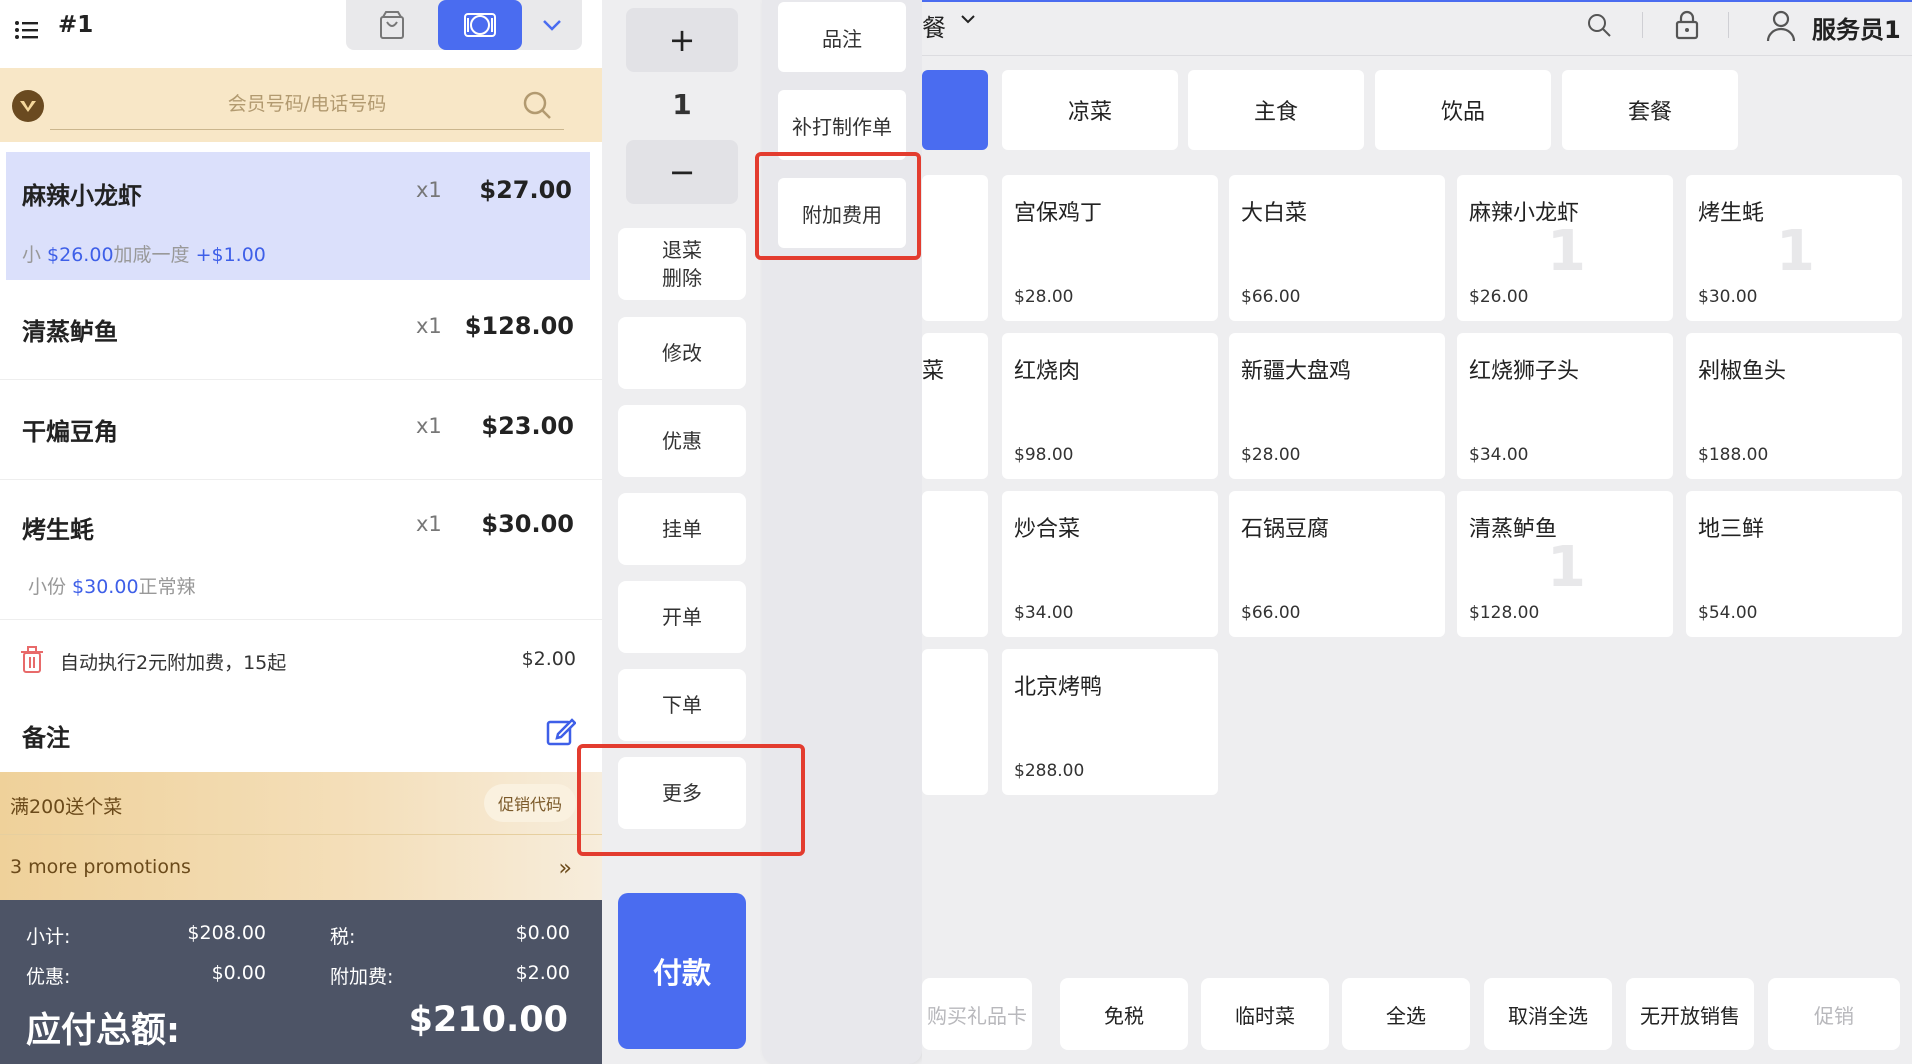 Image resolution: width=1912 pixels, height=1064 pixels. I want to click on category-tab: 饮品, so click(1463, 110).